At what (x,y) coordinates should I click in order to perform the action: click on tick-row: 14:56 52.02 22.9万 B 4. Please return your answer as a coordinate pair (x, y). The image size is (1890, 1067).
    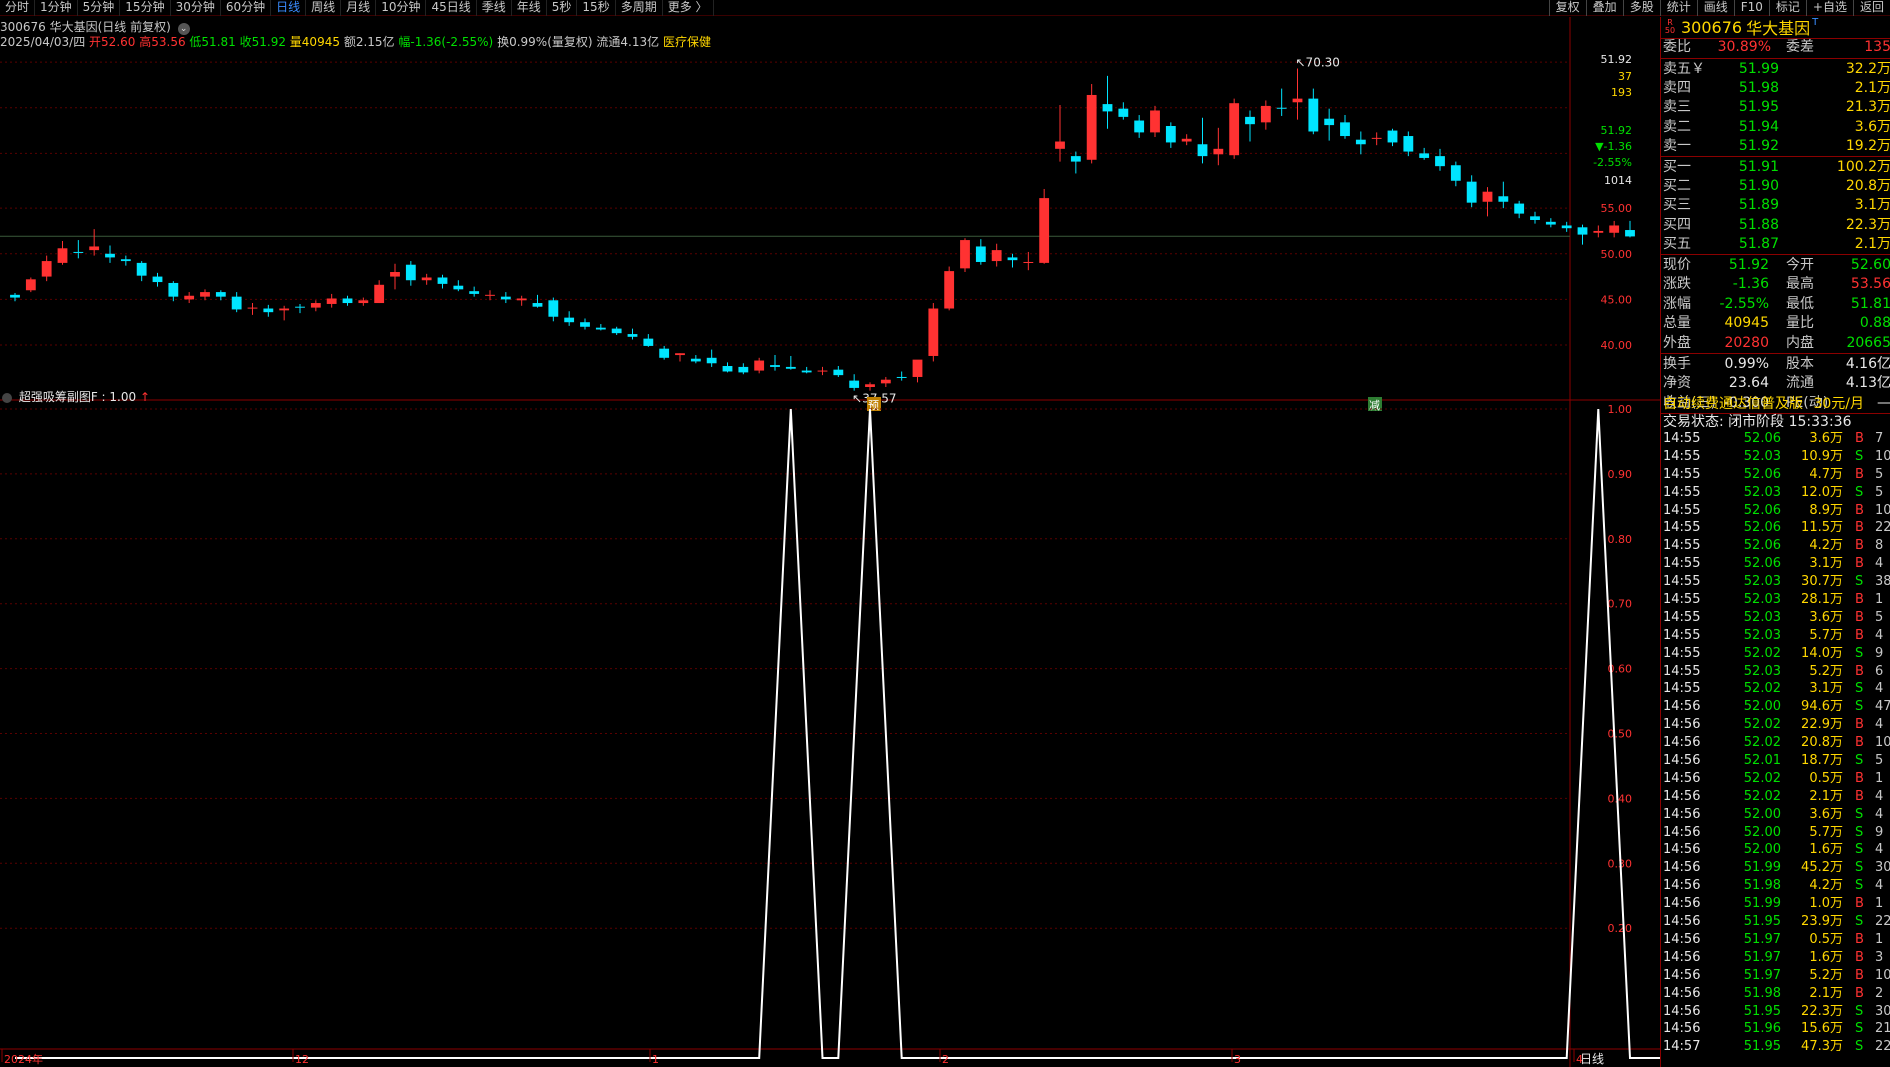
    Looking at the image, I should click on (1775, 725).